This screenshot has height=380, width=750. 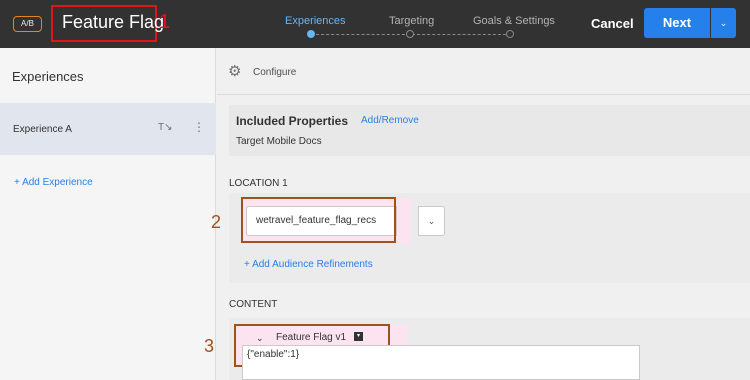 I want to click on offer-menu-icon: ▾, so click(x=358, y=336).